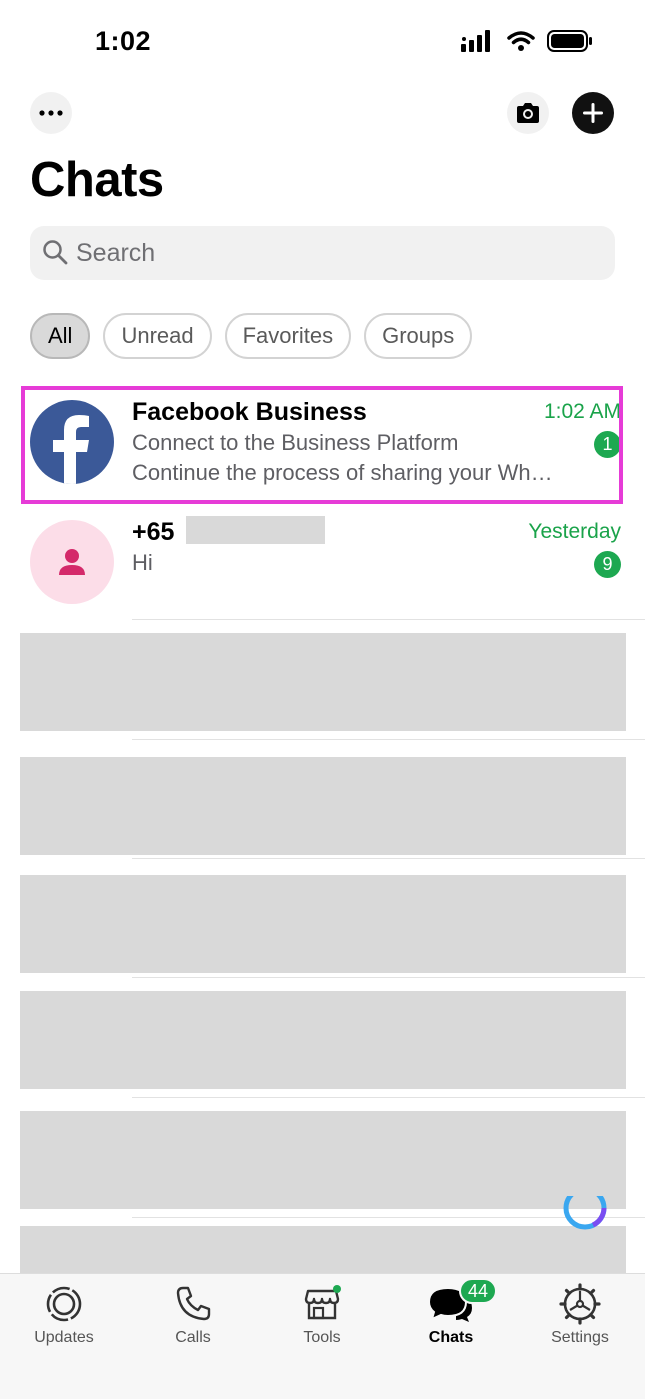 The width and height of the screenshot is (645, 1399). Describe the element at coordinates (569, 41) in the screenshot. I see `battery-icon` at that location.